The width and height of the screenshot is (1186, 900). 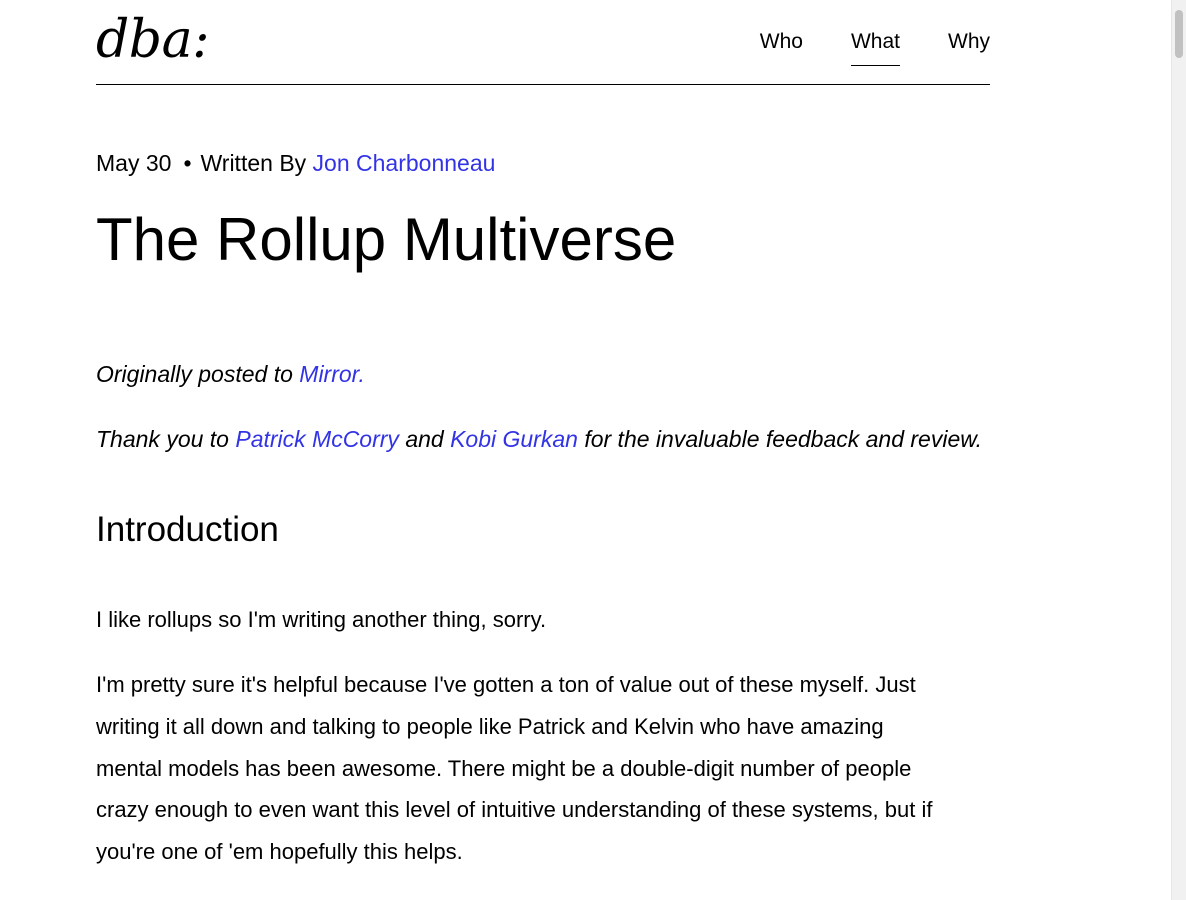 What do you see at coordinates (194, 374) in the screenshot?
I see `originally-posted-prefix: Originally posted to` at bounding box center [194, 374].